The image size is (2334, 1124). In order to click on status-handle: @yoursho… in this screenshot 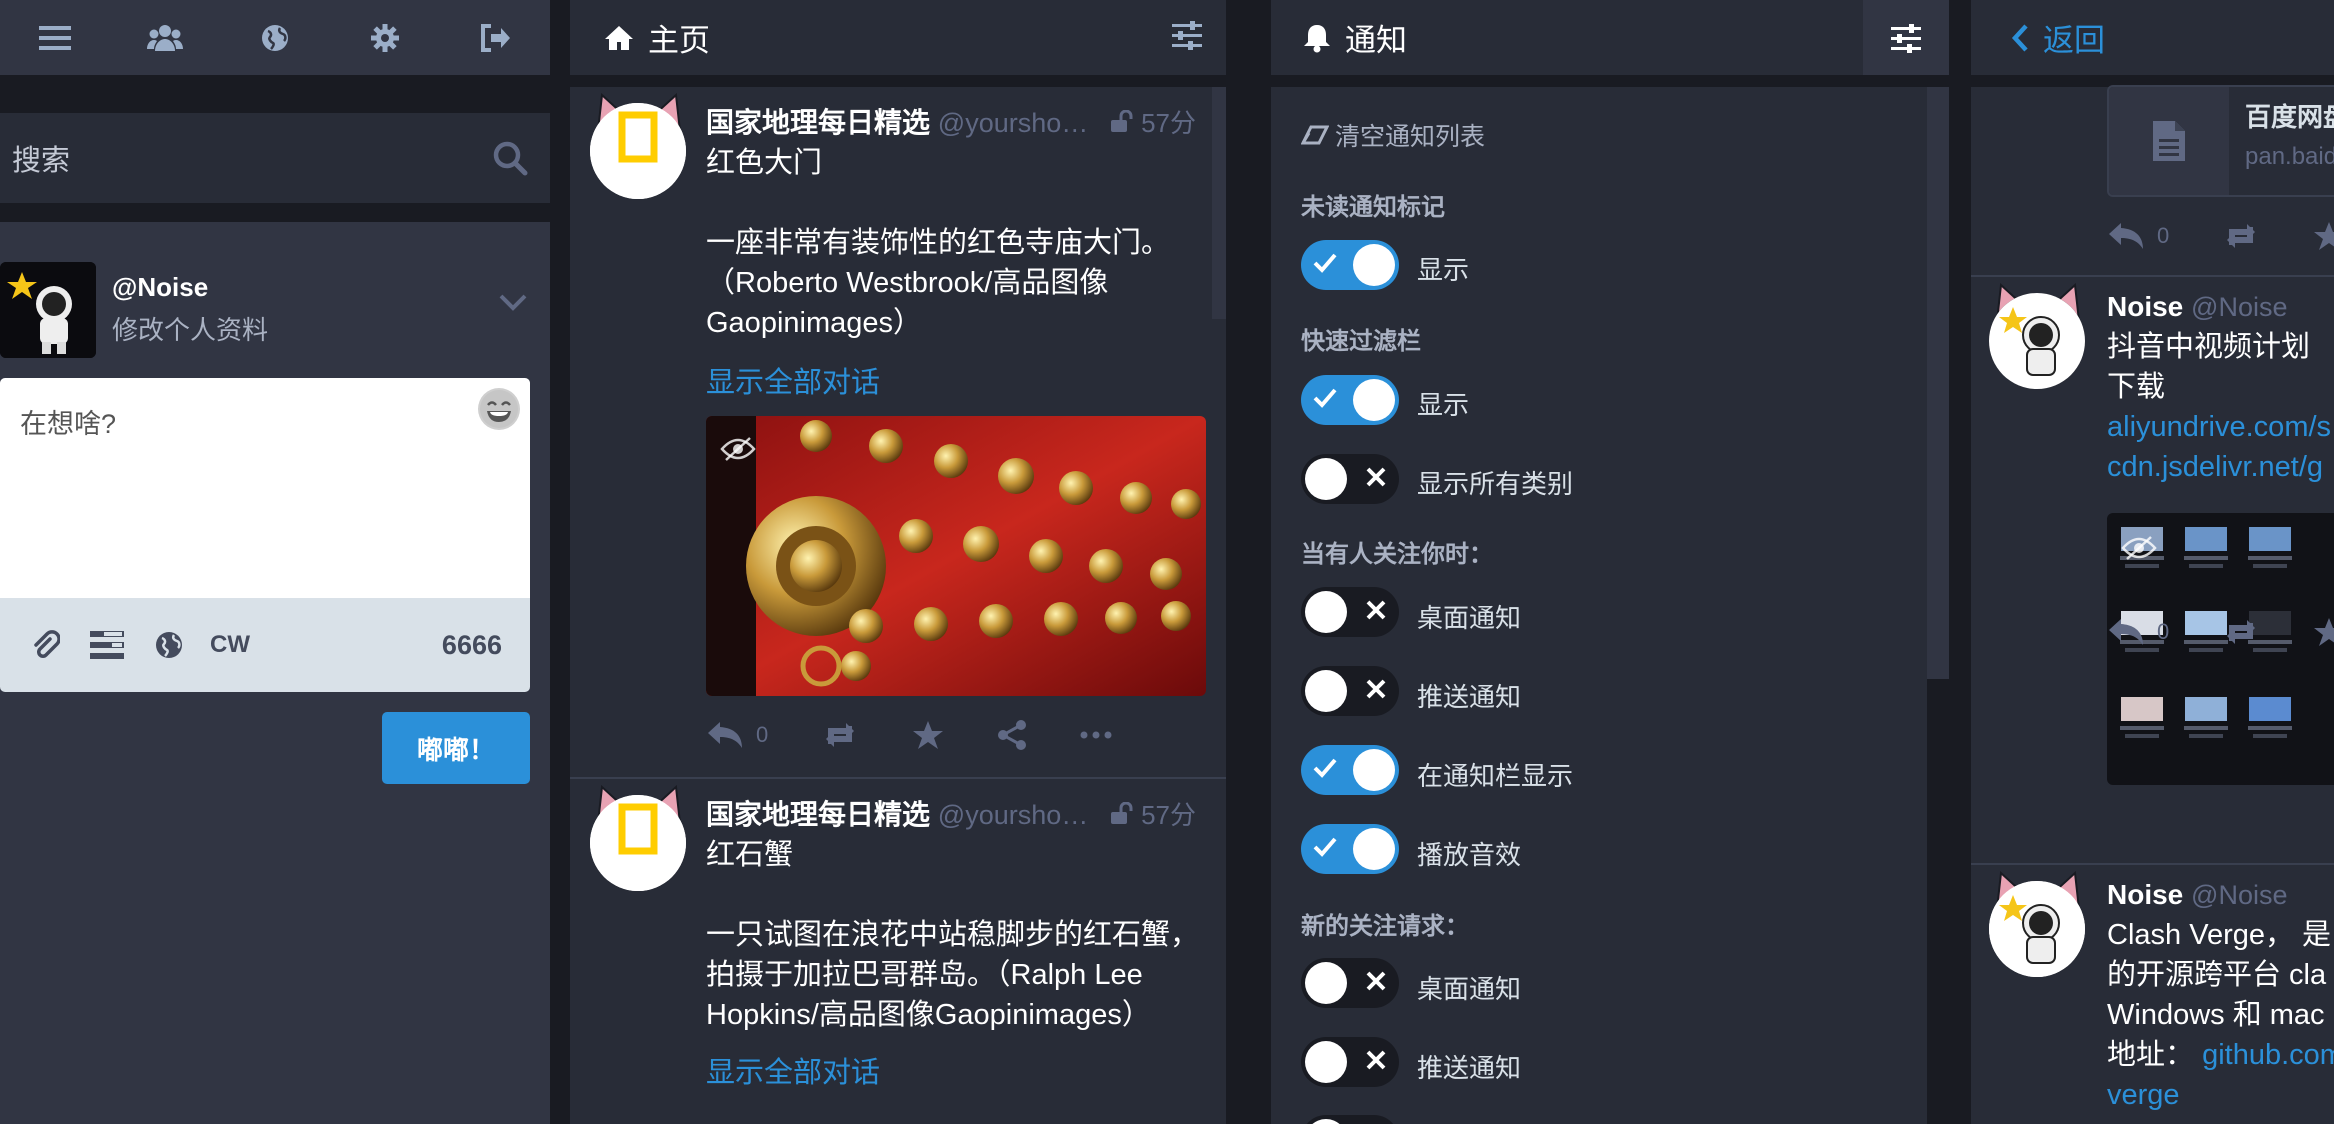, I will do `click(1013, 123)`.